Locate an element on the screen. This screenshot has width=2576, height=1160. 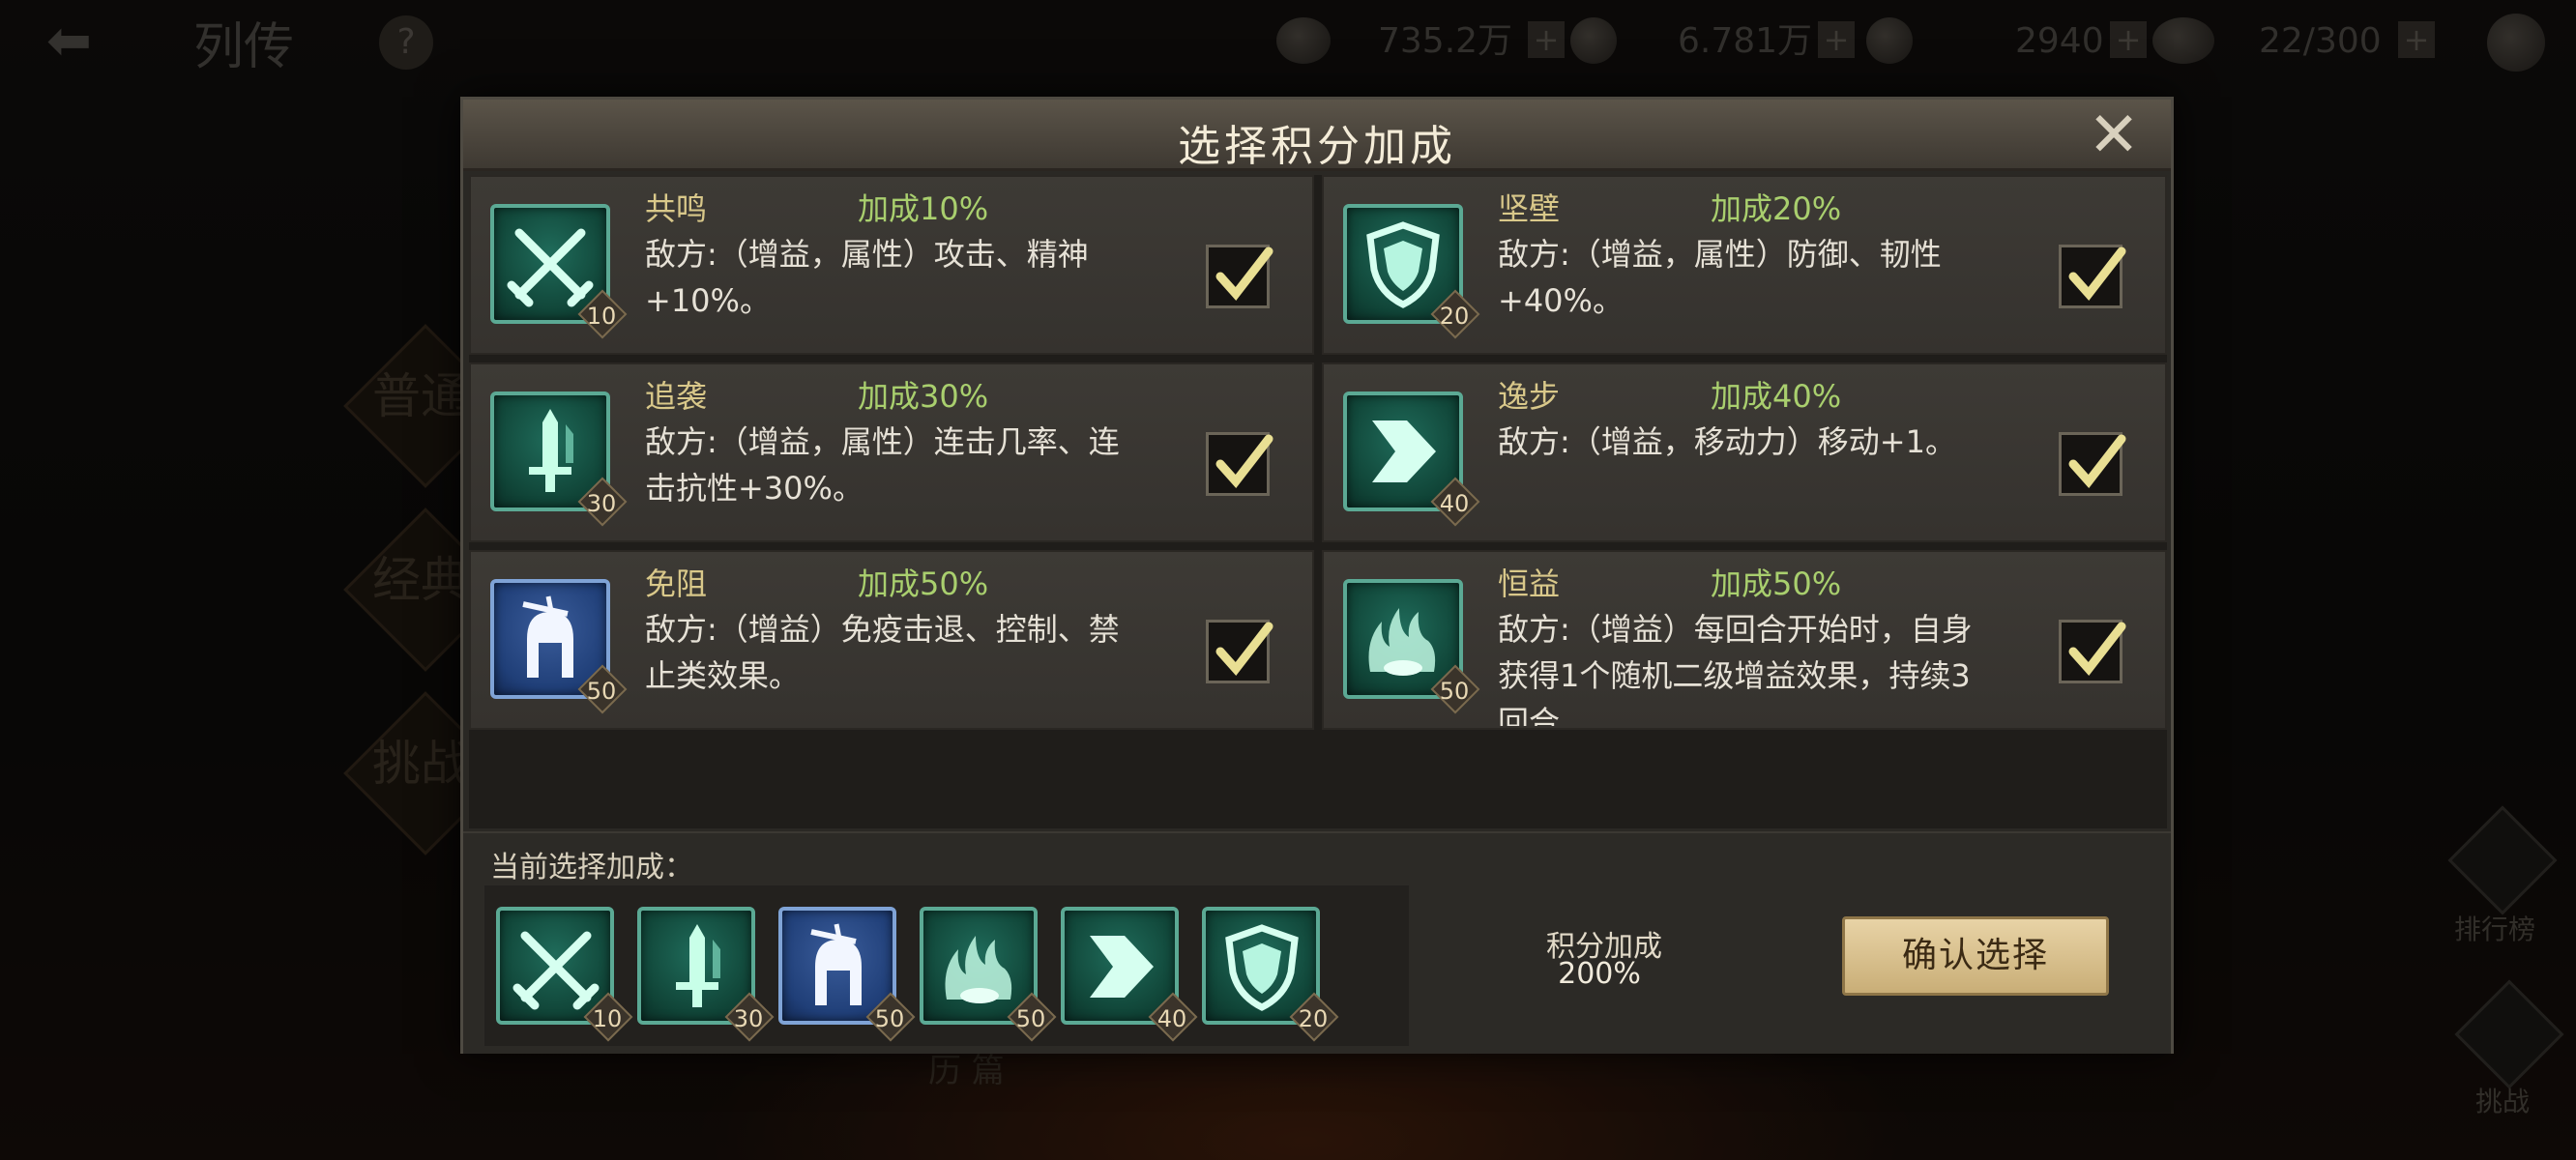
bonus-name: 追袭 is located at coordinates (676, 397).